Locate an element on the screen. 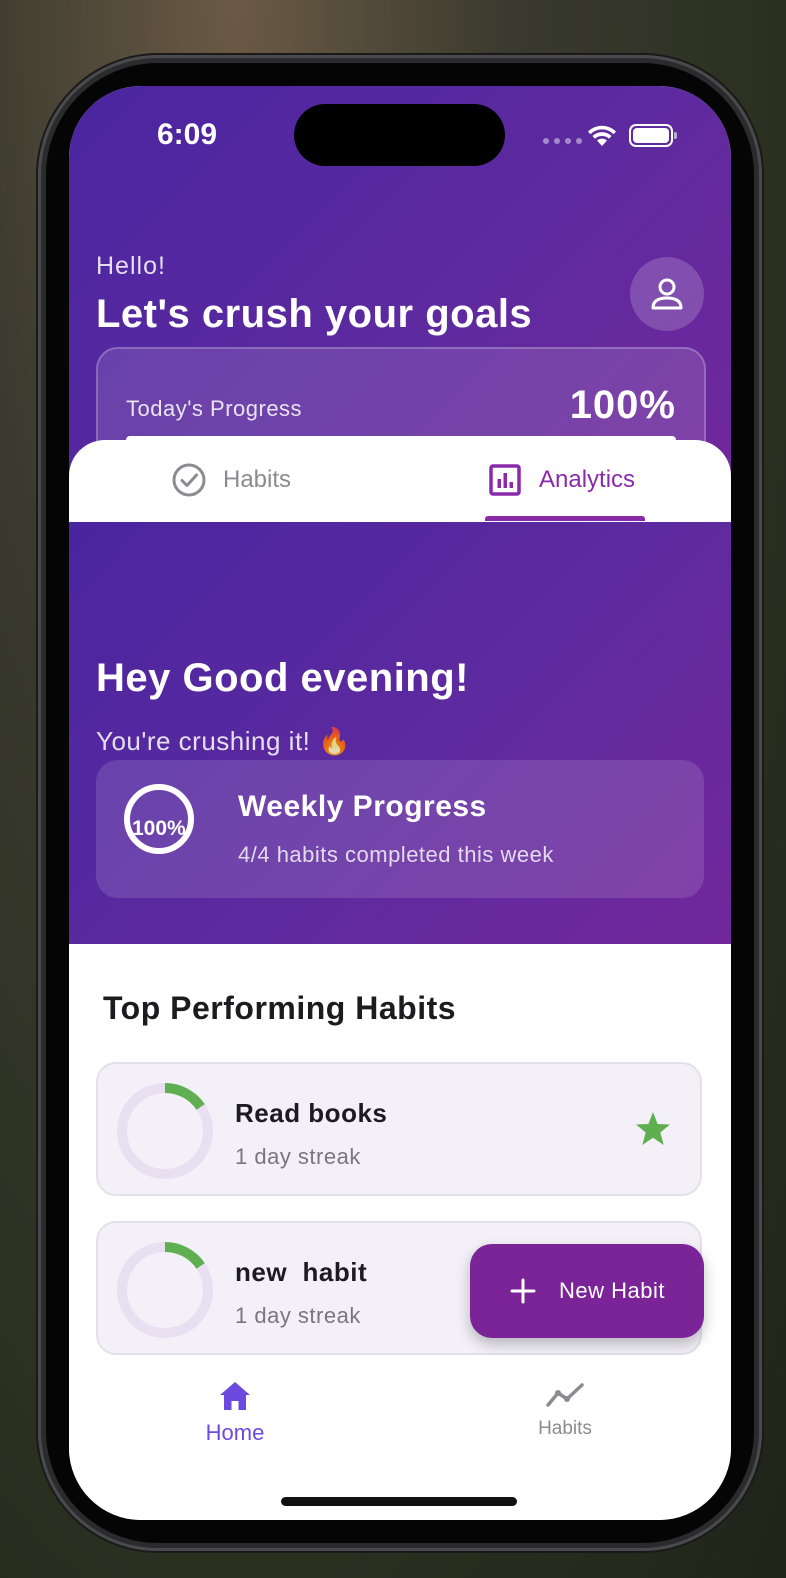  person-icon is located at coordinates (667, 294).